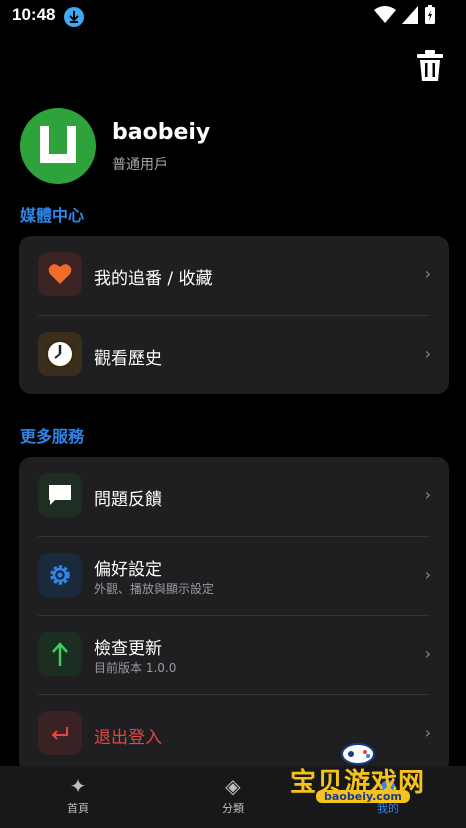  Describe the element at coordinates (234, 496) in the screenshot. I see `menu-item-feedback: 問題反饋 ›` at that location.